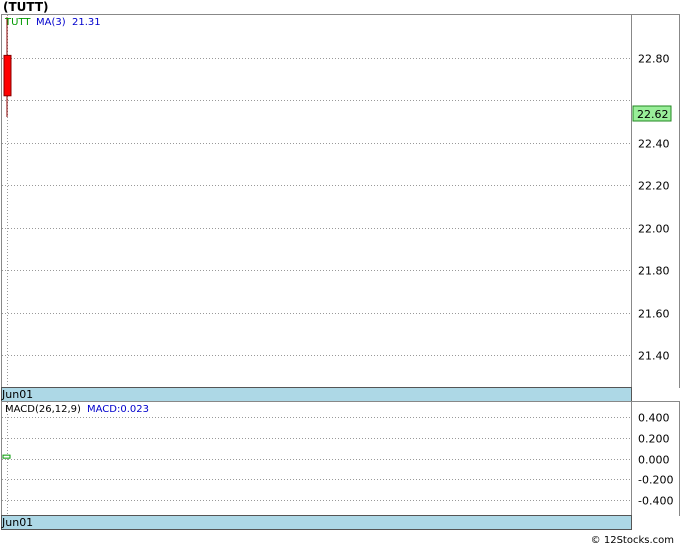  I want to click on macd-legend-name: MACD(26,12,9), so click(43, 409).